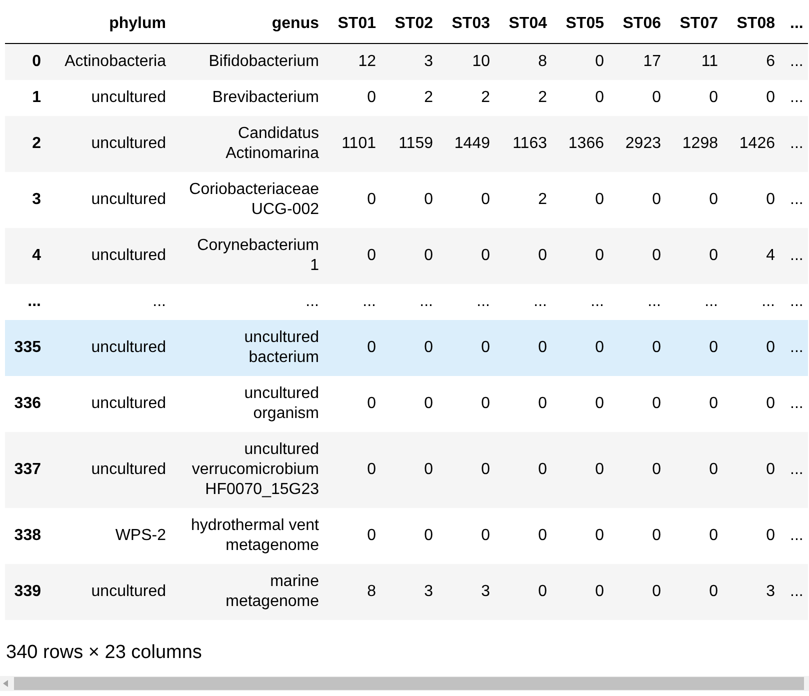  What do you see at coordinates (27, 256) in the screenshot?
I see `row-index: 4` at bounding box center [27, 256].